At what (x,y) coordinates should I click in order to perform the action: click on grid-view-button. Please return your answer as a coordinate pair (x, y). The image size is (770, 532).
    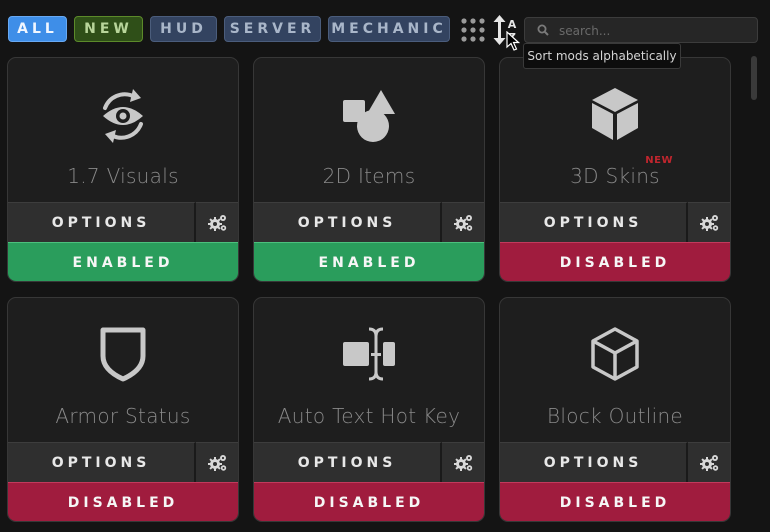
    Looking at the image, I should click on (473, 30).